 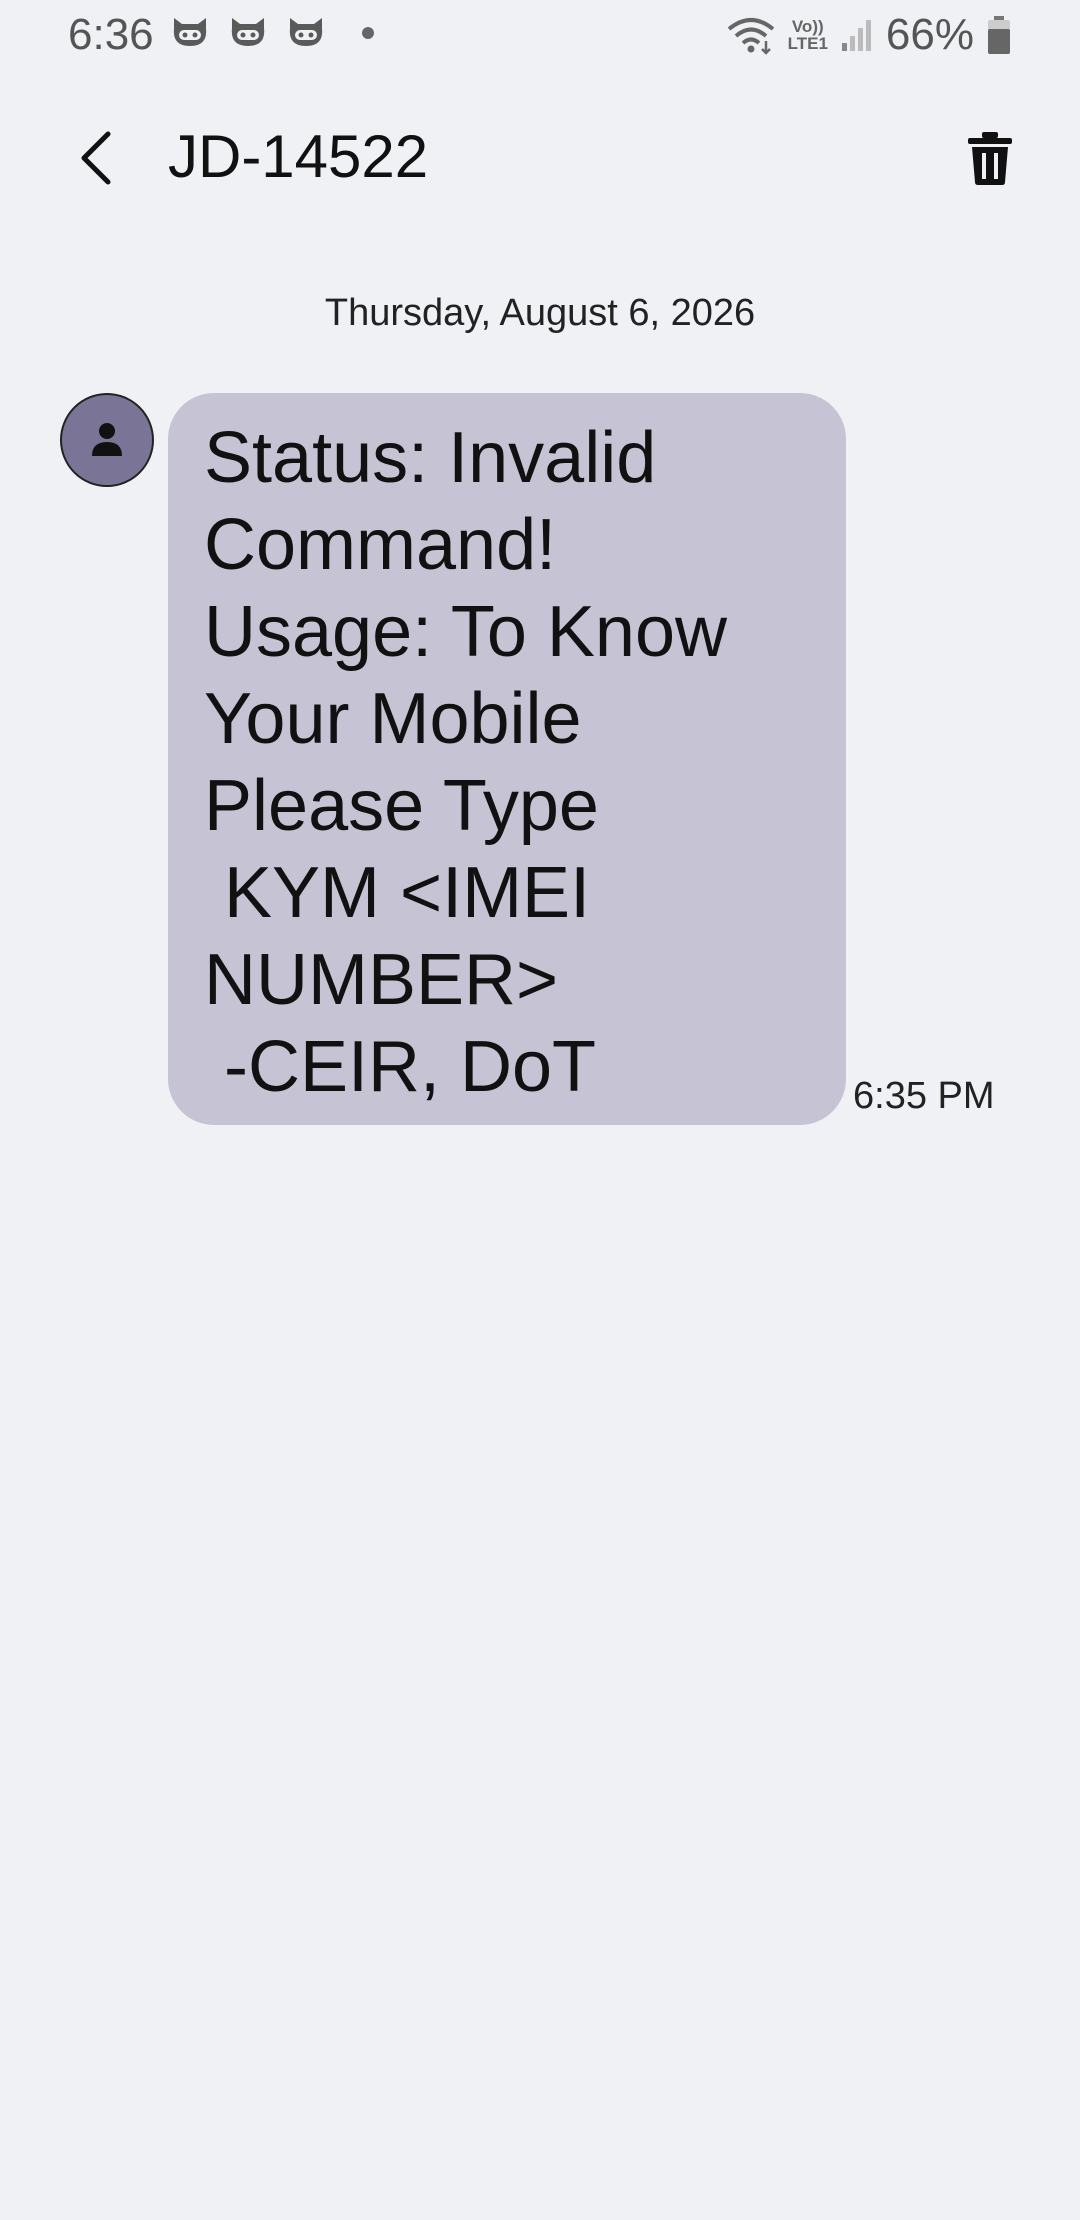 What do you see at coordinates (856, 35) in the screenshot?
I see `signal-icon` at bounding box center [856, 35].